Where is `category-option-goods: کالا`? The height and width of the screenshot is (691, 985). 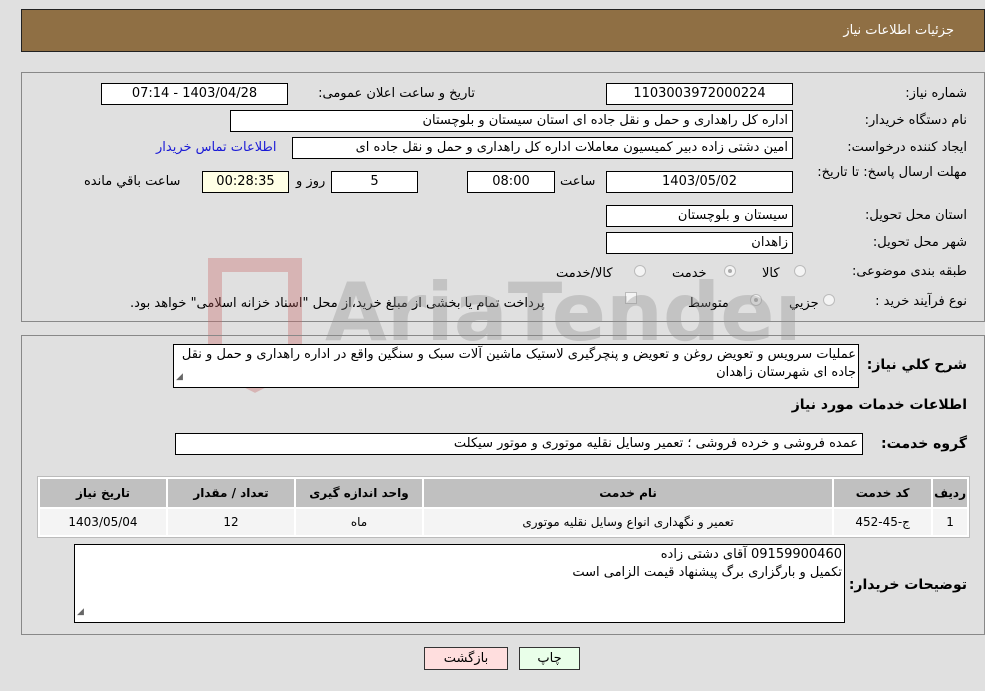
category-option-goods: کالا is located at coordinates (771, 273).